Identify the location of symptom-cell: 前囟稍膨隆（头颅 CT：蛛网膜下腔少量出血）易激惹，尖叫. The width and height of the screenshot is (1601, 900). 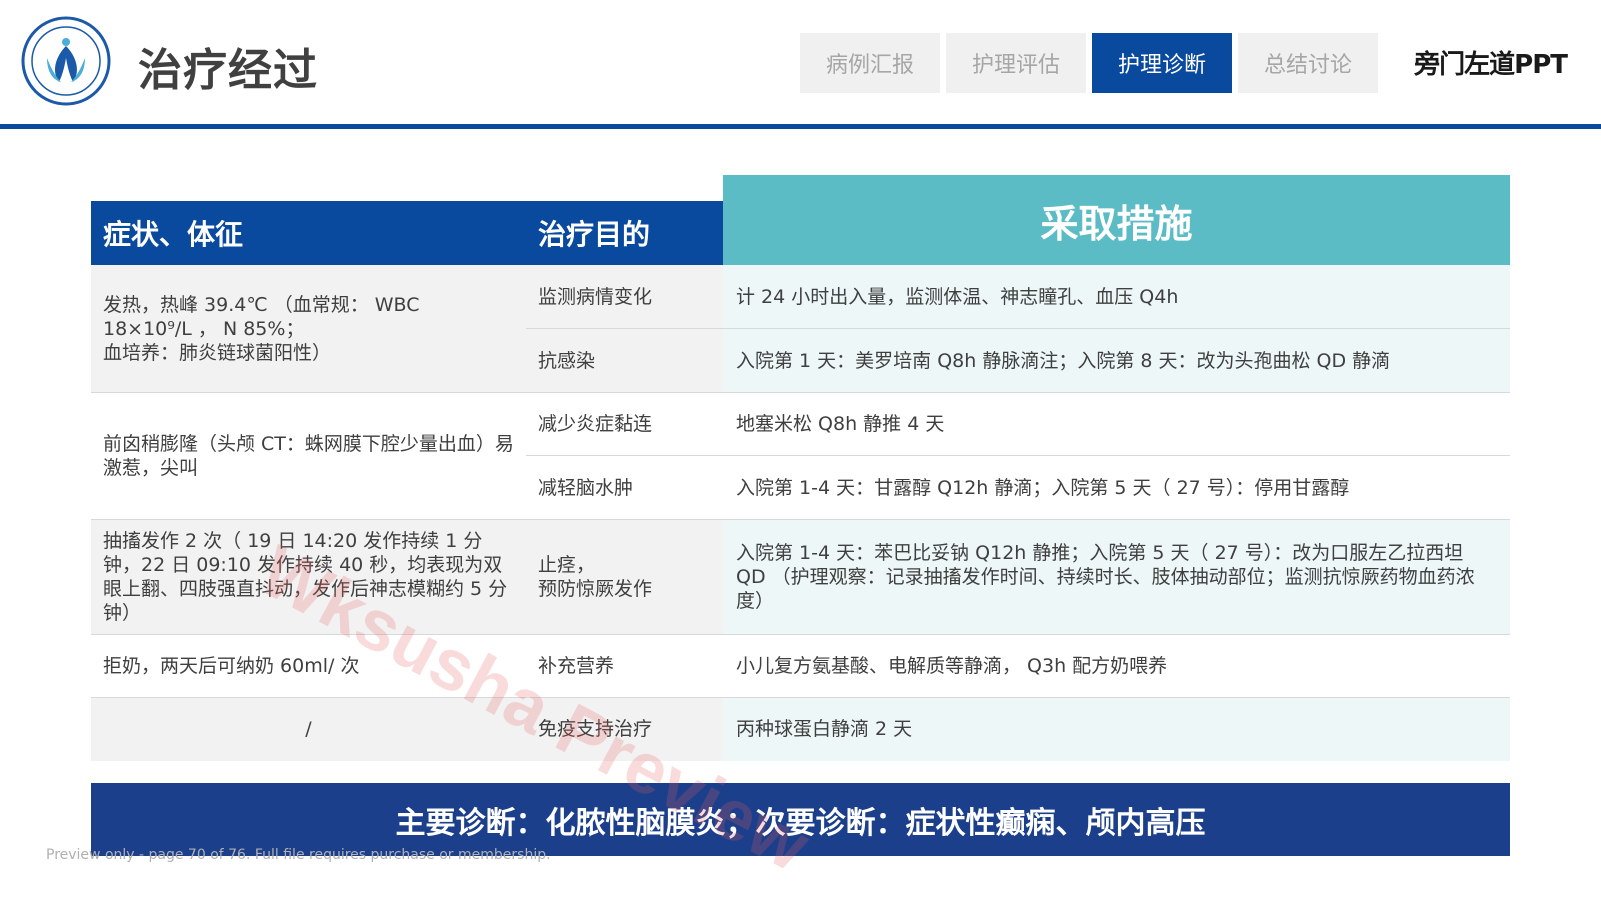
(308, 455).